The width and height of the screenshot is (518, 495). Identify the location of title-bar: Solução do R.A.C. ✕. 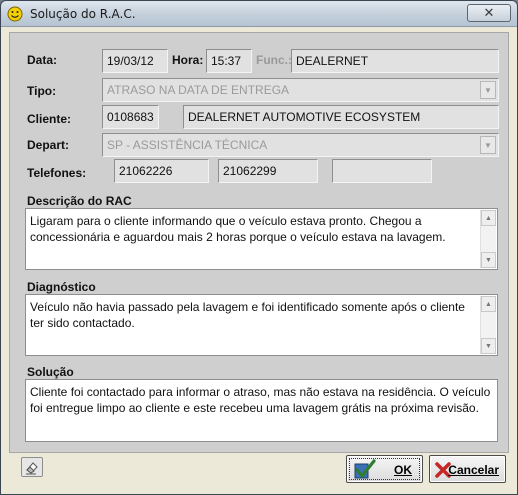
(259, 14).